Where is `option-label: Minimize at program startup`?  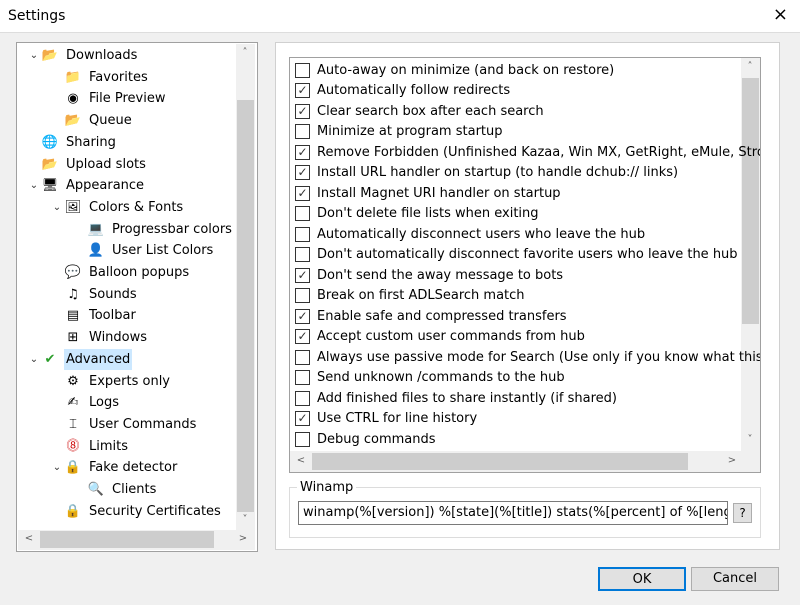
option-label: Minimize at program startup is located at coordinates (410, 131).